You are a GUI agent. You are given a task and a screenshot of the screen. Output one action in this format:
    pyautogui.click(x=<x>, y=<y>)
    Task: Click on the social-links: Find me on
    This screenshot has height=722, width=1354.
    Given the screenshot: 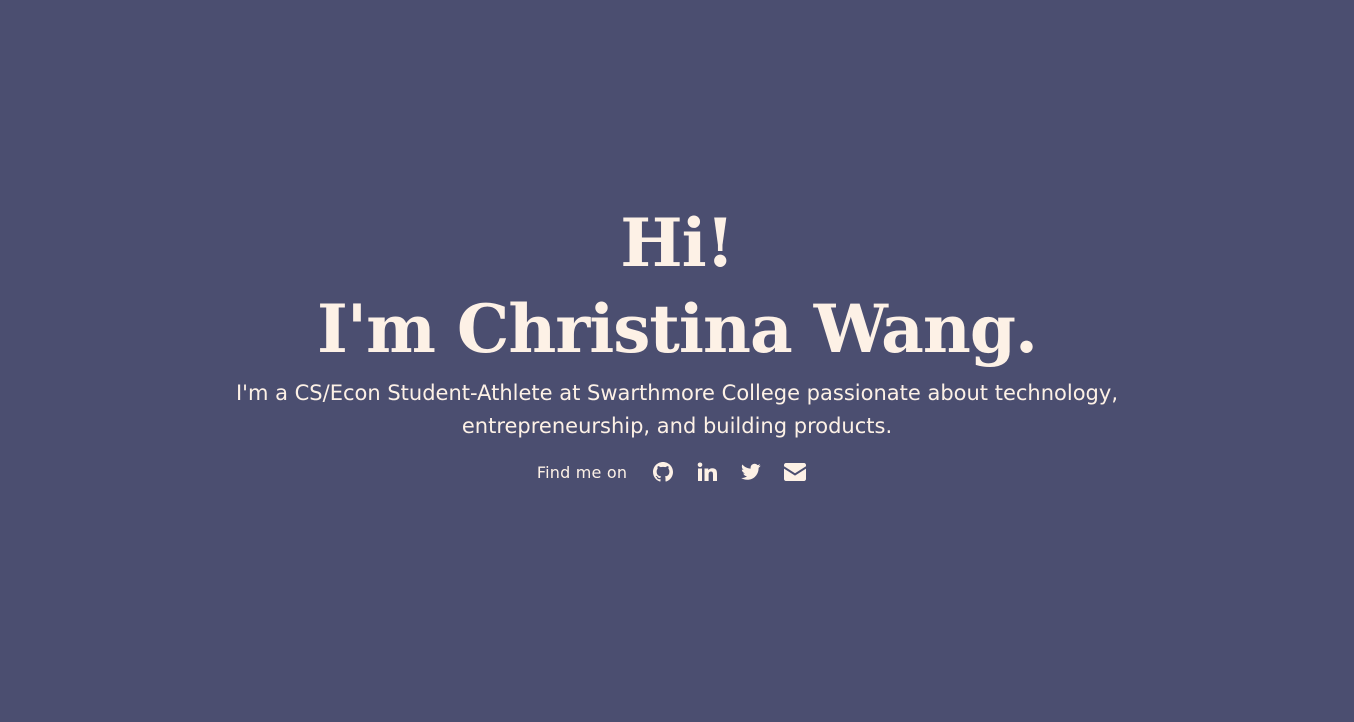 What is the action you would take?
    pyautogui.click(x=677, y=472)
    